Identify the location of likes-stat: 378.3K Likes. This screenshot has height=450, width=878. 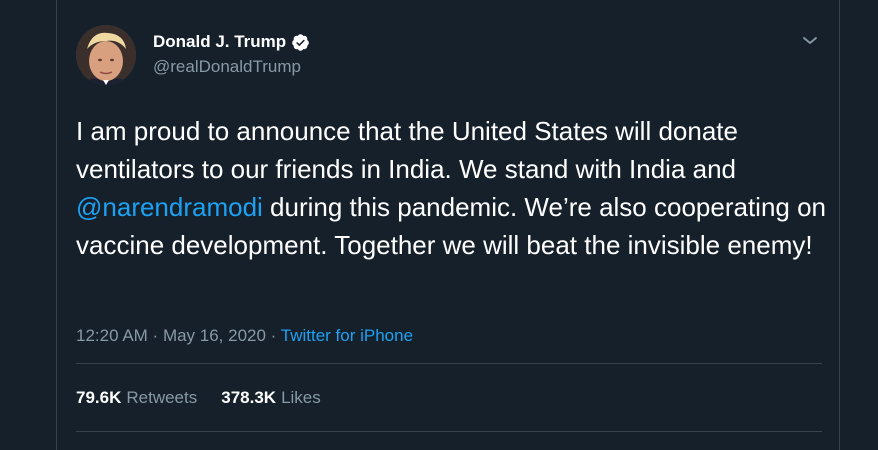
(271, 398).